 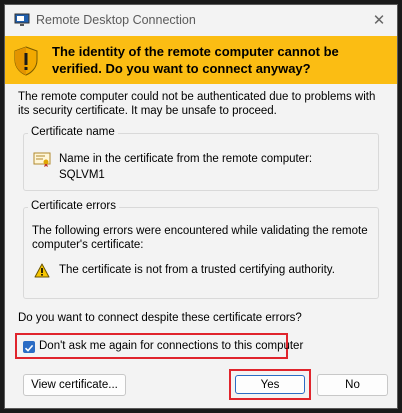 I want to click on close-icon: ✕, so click(x=379, y=20).